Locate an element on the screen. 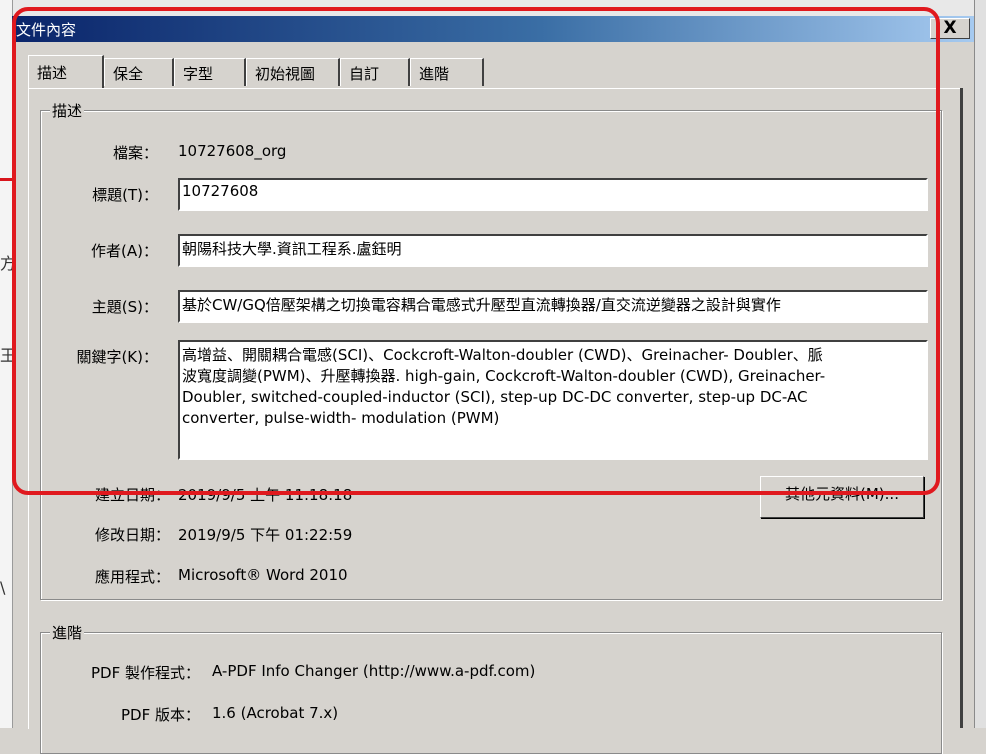 This screenshot has height=754, width=986. file-value: 10727608_org is located at coordinates (232, 151).